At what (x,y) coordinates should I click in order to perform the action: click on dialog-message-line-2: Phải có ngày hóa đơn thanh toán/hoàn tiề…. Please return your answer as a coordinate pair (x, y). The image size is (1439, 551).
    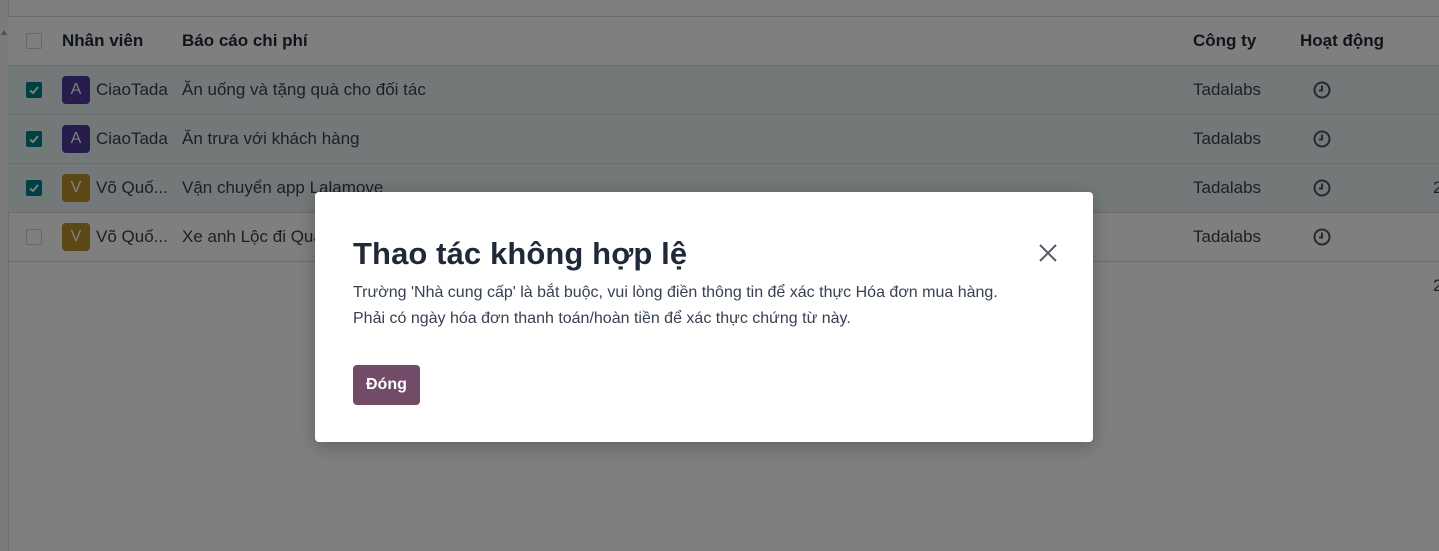
    Looking at the image, I should click on (602, 318).